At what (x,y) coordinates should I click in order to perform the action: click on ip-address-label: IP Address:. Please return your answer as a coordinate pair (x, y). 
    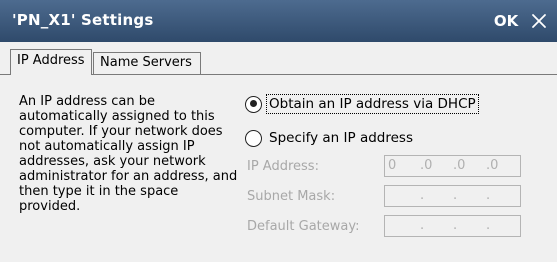
    Looking at the image, I should click on (283, 166).